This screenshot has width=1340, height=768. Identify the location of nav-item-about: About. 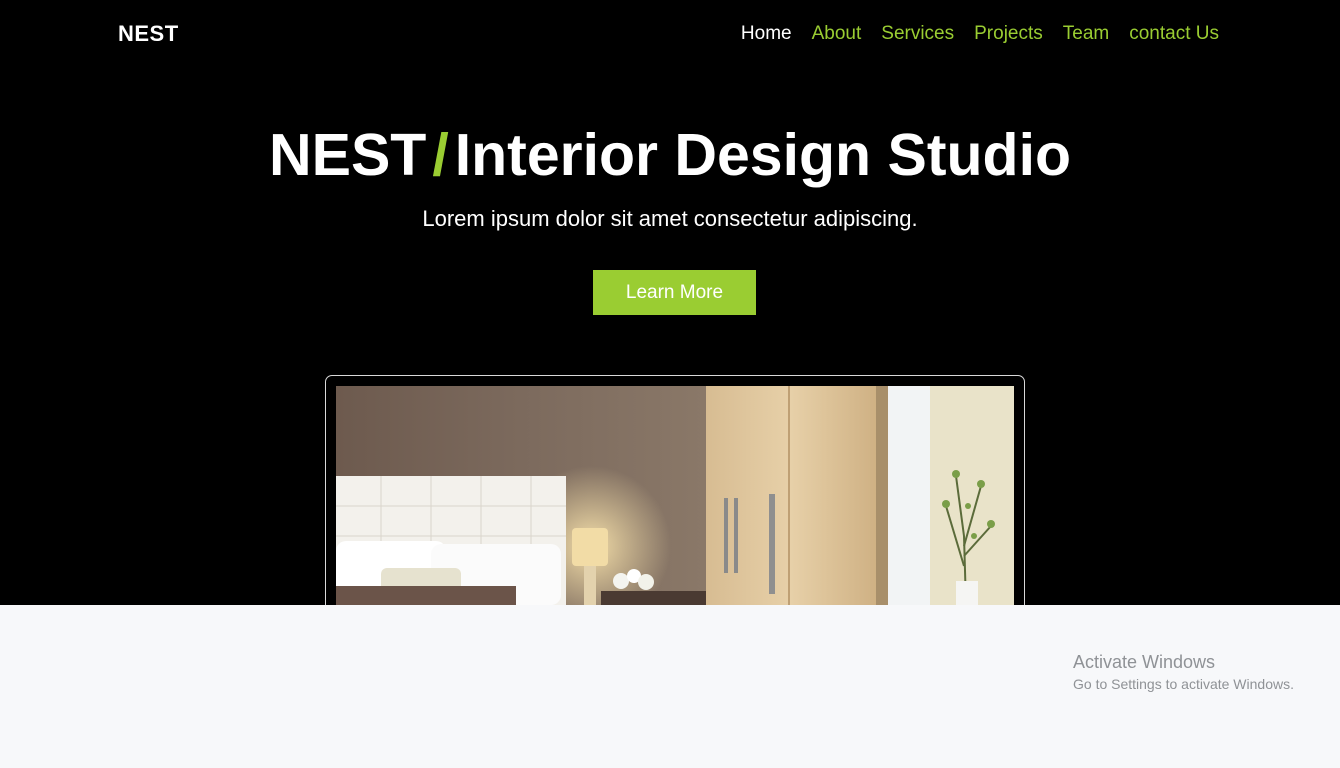
(837, 34).